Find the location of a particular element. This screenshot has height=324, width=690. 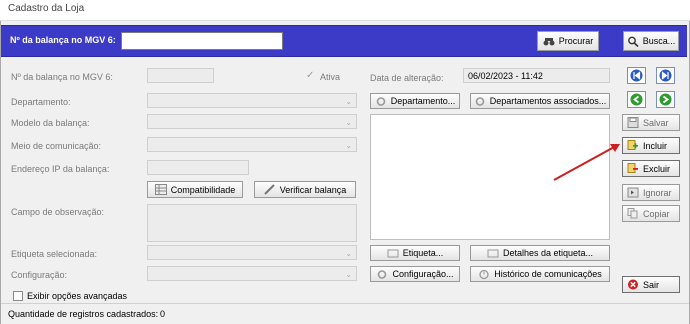

copiar-label: Copiar is located at coordinates (656, 213).